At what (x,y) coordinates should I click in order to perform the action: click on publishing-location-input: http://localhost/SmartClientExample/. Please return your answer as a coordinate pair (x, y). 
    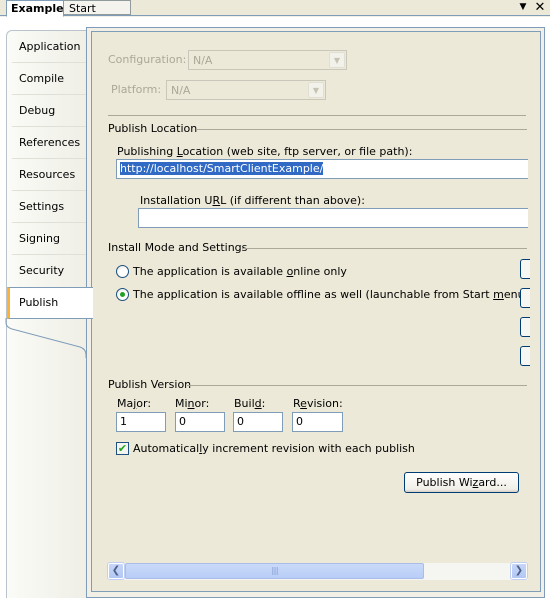
    Looking at the image, I should click on (322, 169).